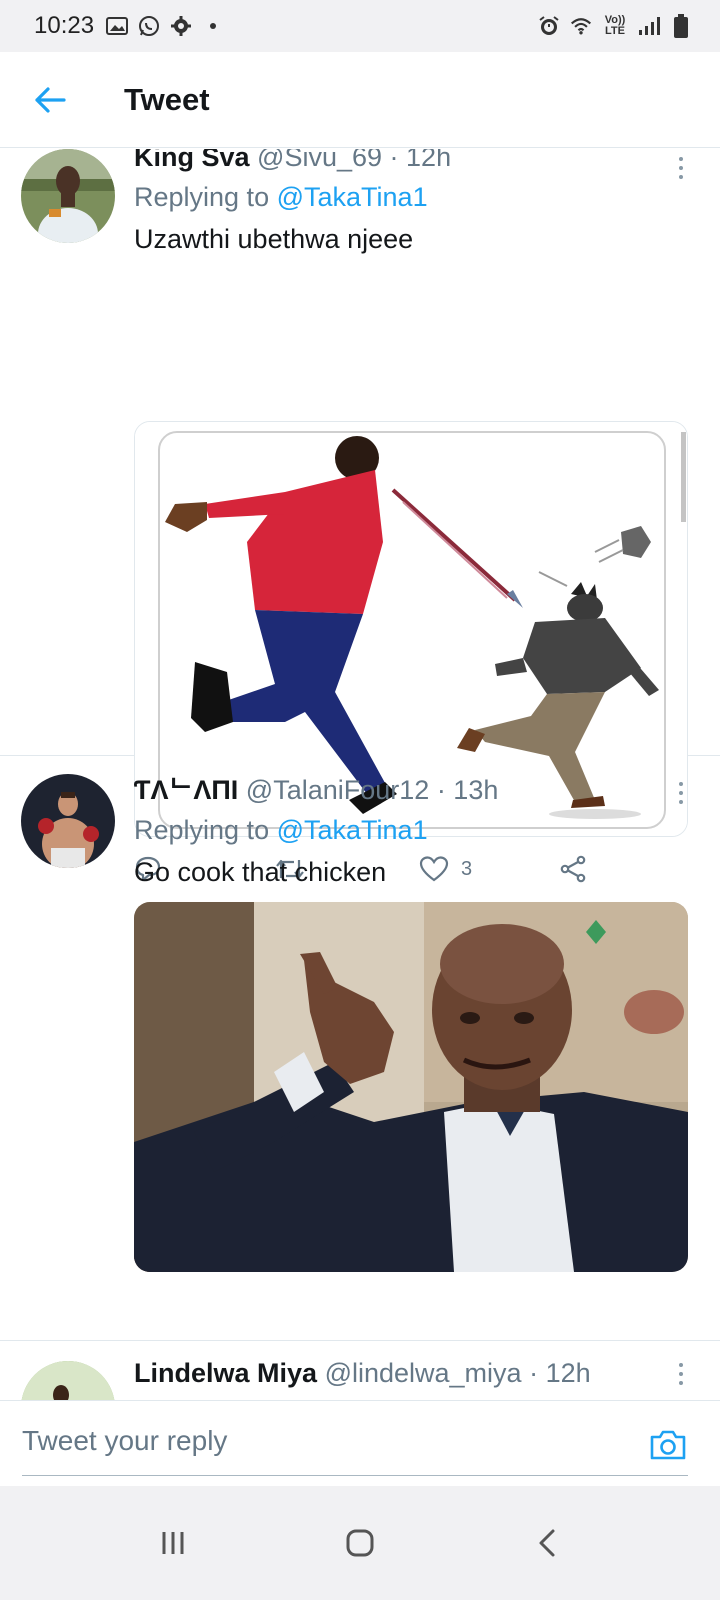 Image resolution: width=720 pixels, height=1600 pixels. I want to click on tweet-header: Lindelwa Miya @lindelwa_miya · 12h, so click(419, 1373).